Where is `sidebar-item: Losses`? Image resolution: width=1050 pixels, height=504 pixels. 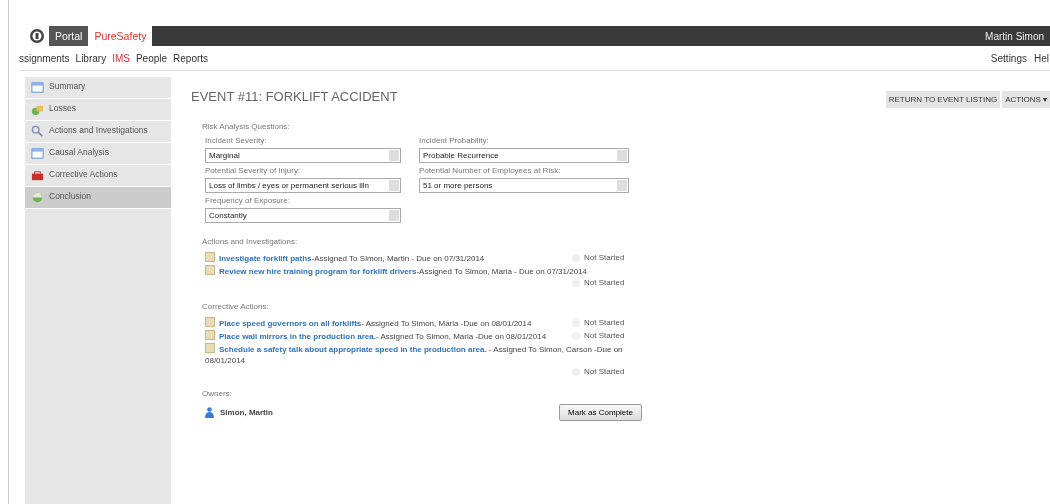
sidebar-item: Losses is located at coordinates (98, 110).